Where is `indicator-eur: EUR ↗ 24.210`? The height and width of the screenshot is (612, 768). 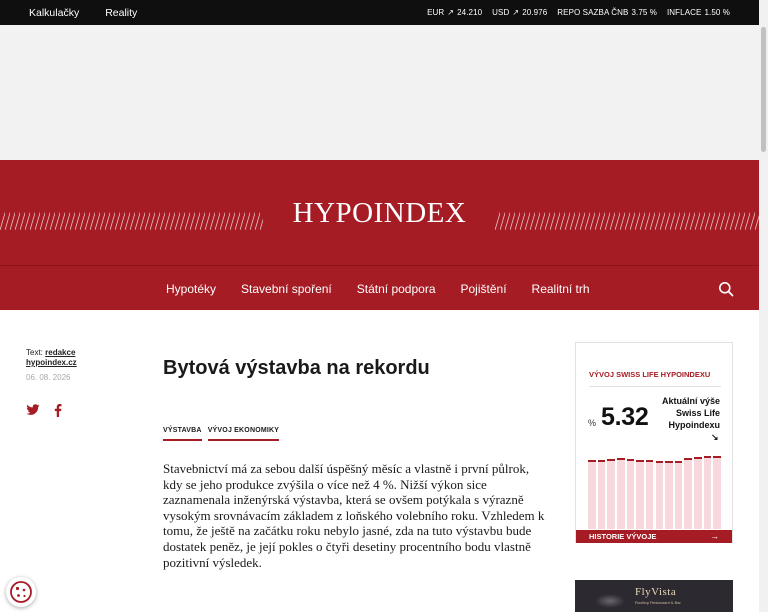
indicator-eur: EUR ↗ 24.210 is located at coordinates (454, 12).